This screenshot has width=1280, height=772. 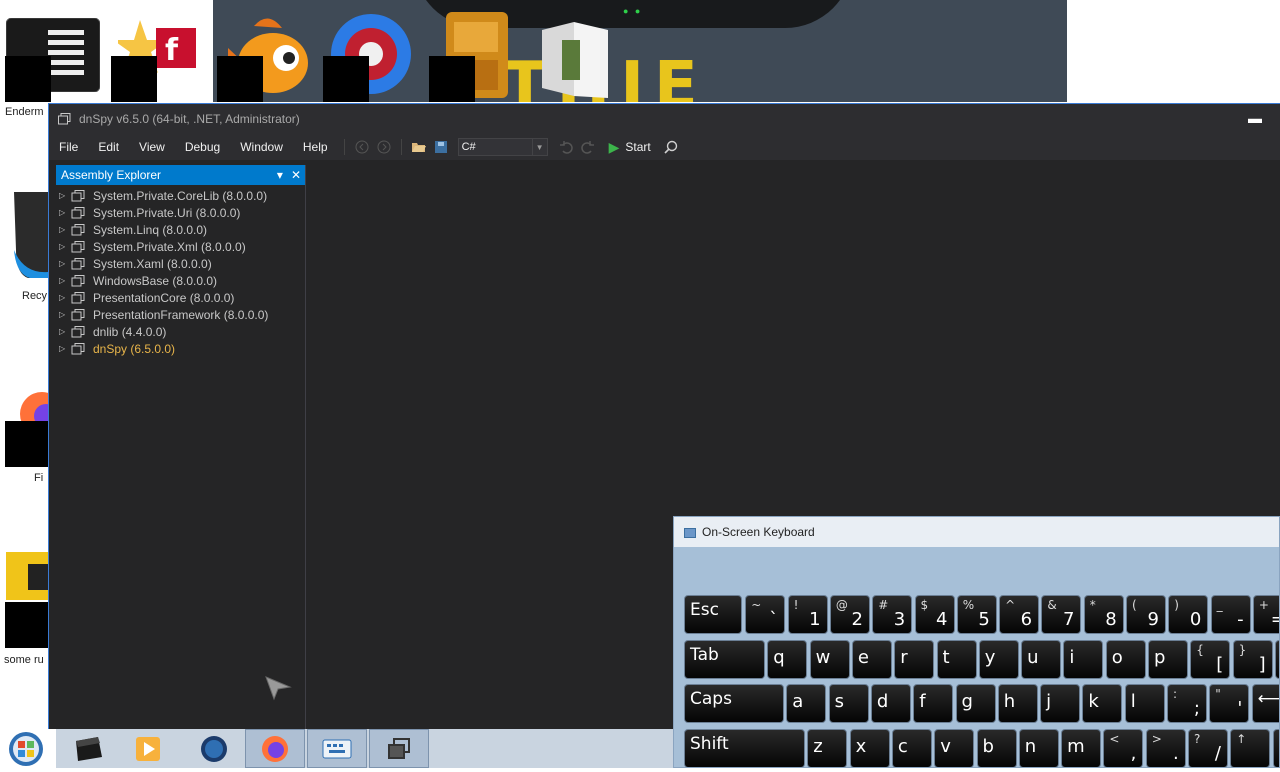 What do you see at coordinates (1188, 614) in the screenshot?
I see `key-symbol: ) 0` at bounding box center [1188, 614].